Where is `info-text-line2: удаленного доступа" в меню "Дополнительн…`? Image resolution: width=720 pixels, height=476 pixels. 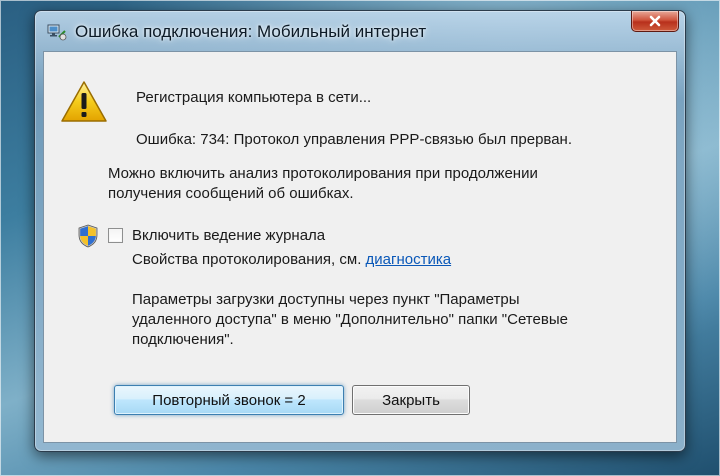
info-text-line2: удаленного доступа" в меню "Дополнительн… is located at coordinates (350, 319).